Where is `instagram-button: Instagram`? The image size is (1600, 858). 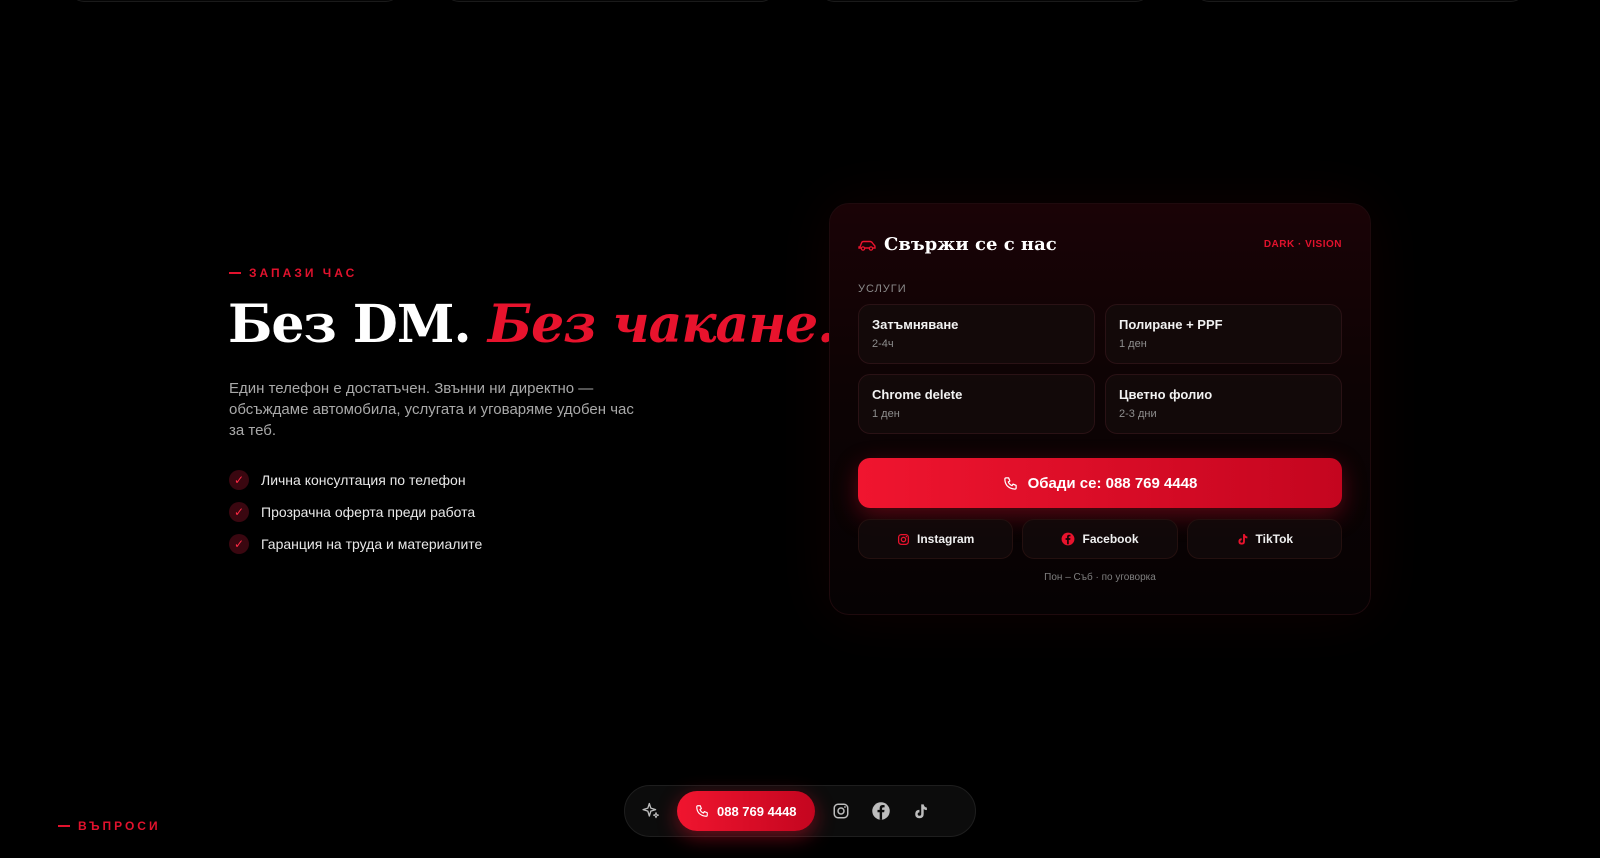
instagram-button: Instagram is located at coordinates (936, 539).